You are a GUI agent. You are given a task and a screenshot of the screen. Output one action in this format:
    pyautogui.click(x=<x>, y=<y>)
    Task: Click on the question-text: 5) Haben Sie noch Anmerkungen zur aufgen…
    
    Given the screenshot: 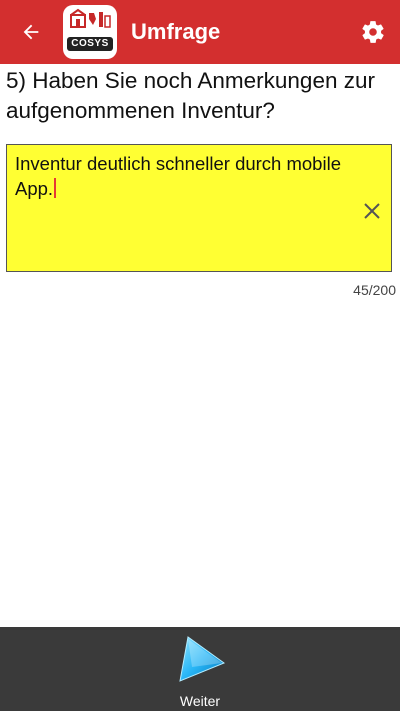 What is the action you would take?
    pyautogui.click(x=190, y=95)
    